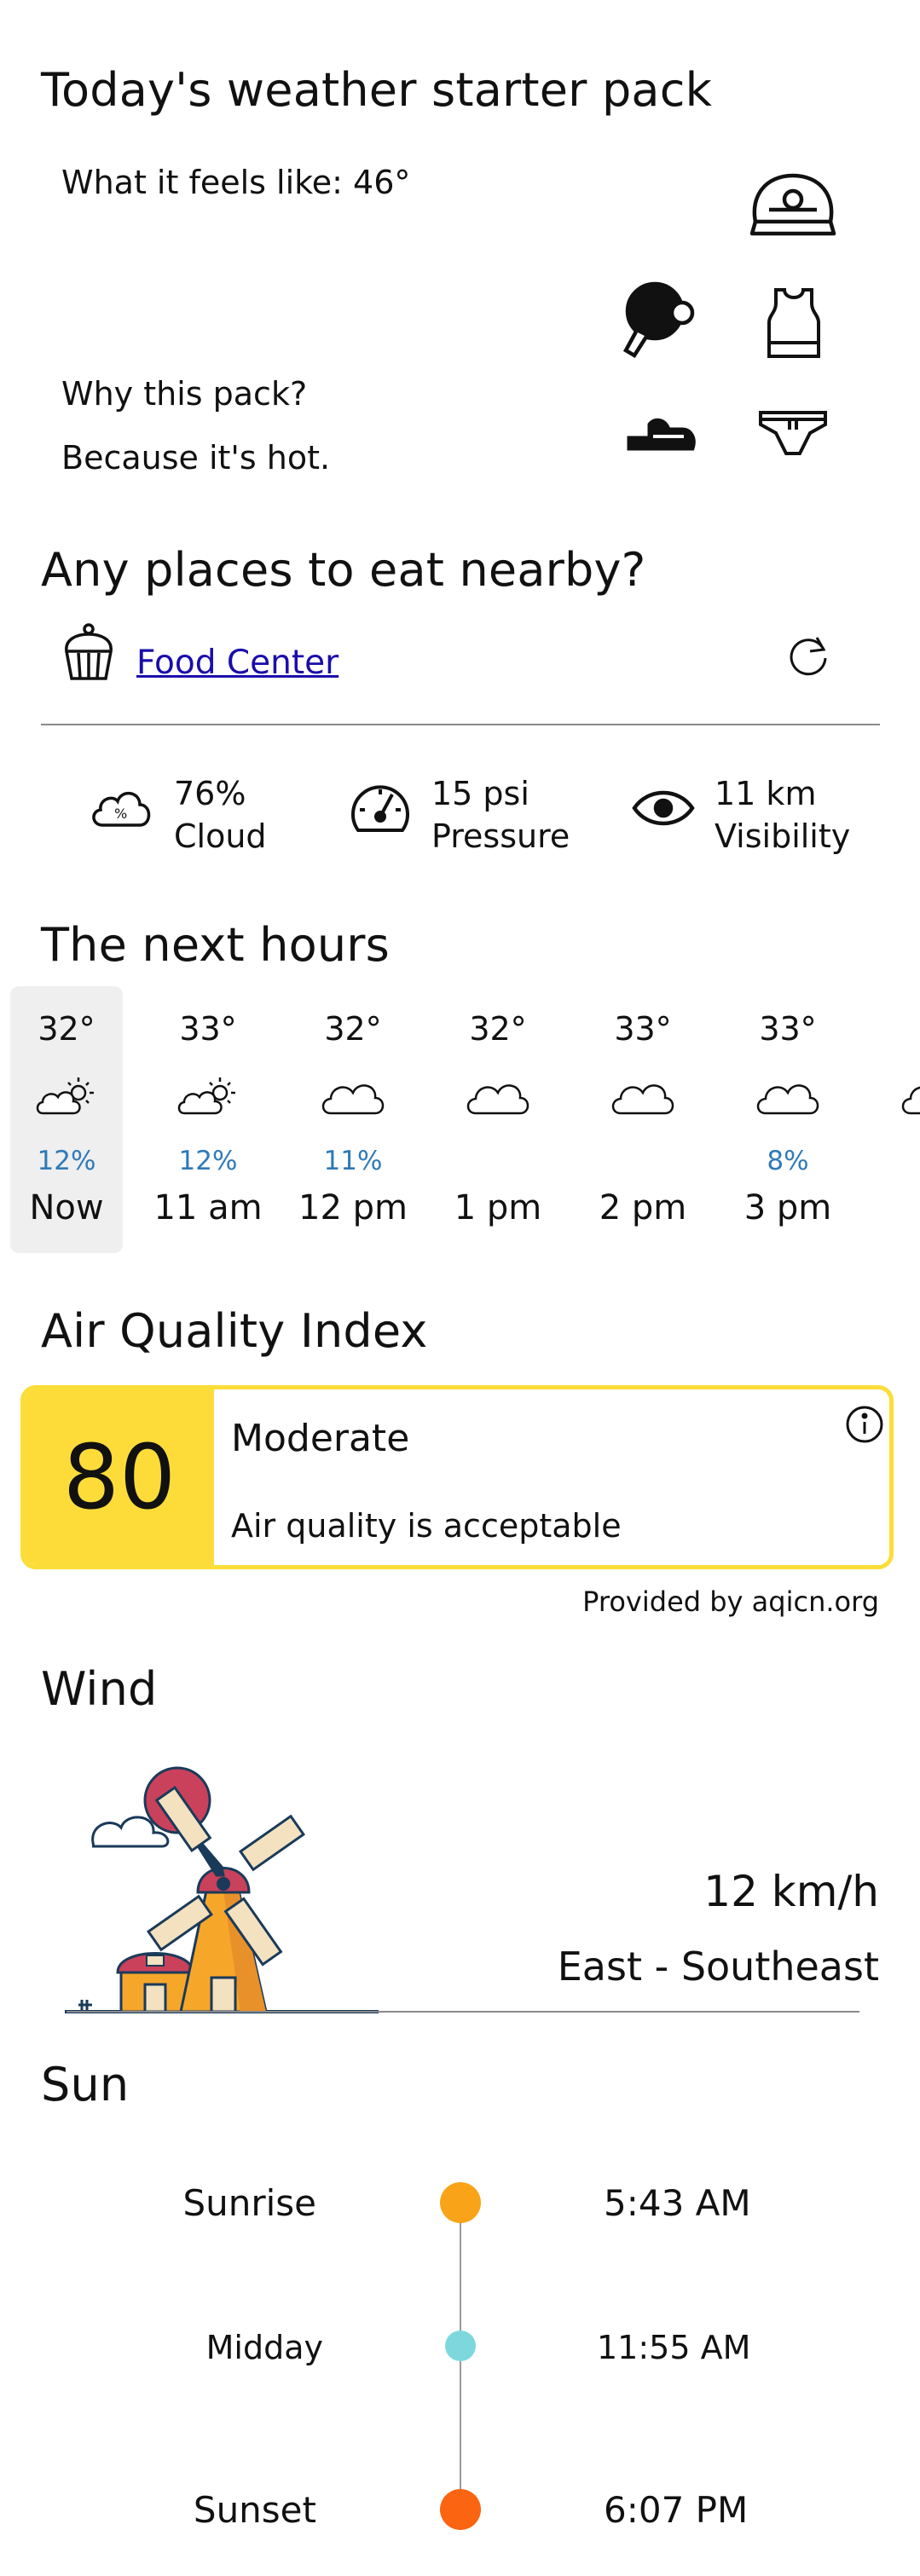 This screenshot has height=2576, width=920. I want to click on hour-precip: 1, so click(898, 1161).